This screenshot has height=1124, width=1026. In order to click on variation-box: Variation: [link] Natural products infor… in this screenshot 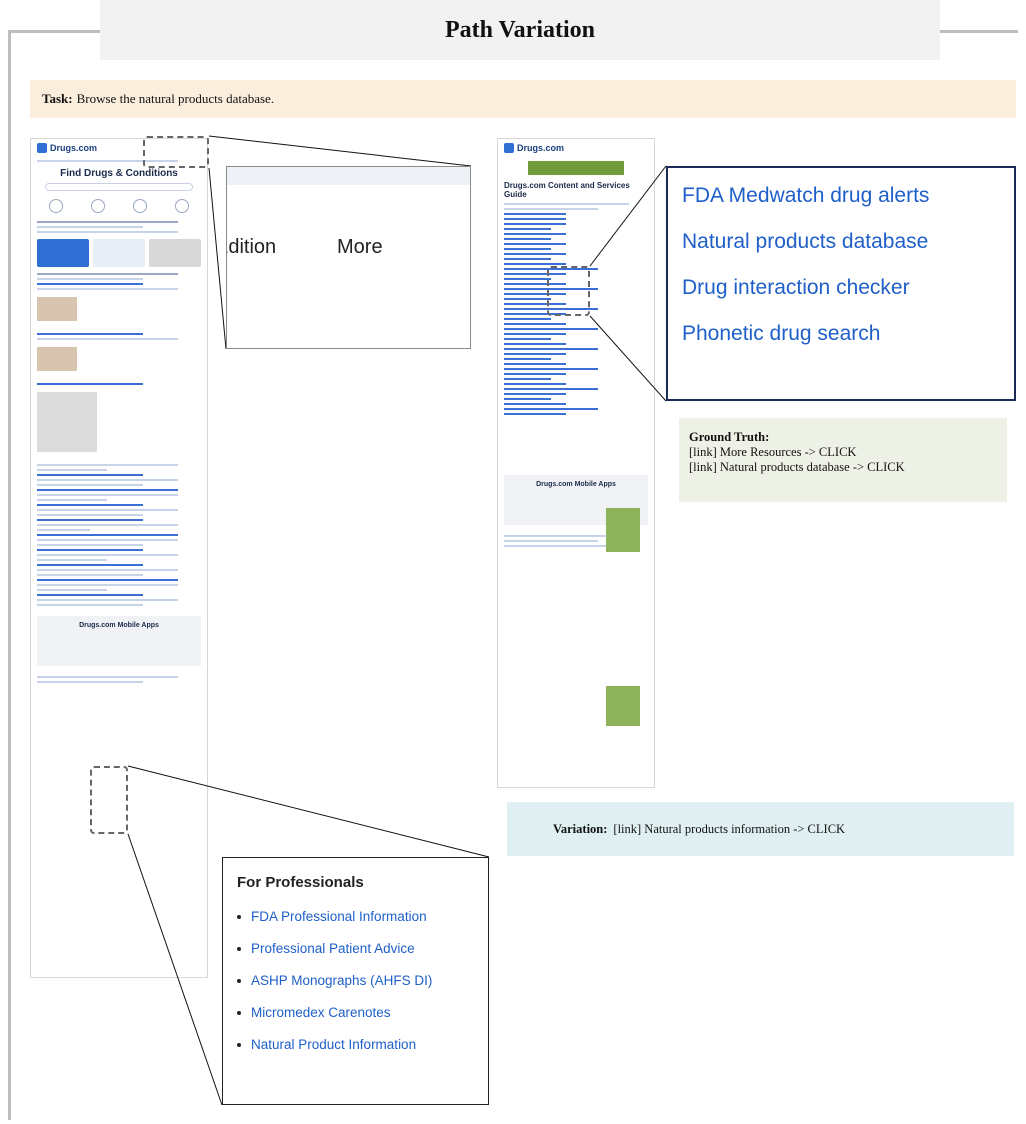, I will do `click(760, 829)`.